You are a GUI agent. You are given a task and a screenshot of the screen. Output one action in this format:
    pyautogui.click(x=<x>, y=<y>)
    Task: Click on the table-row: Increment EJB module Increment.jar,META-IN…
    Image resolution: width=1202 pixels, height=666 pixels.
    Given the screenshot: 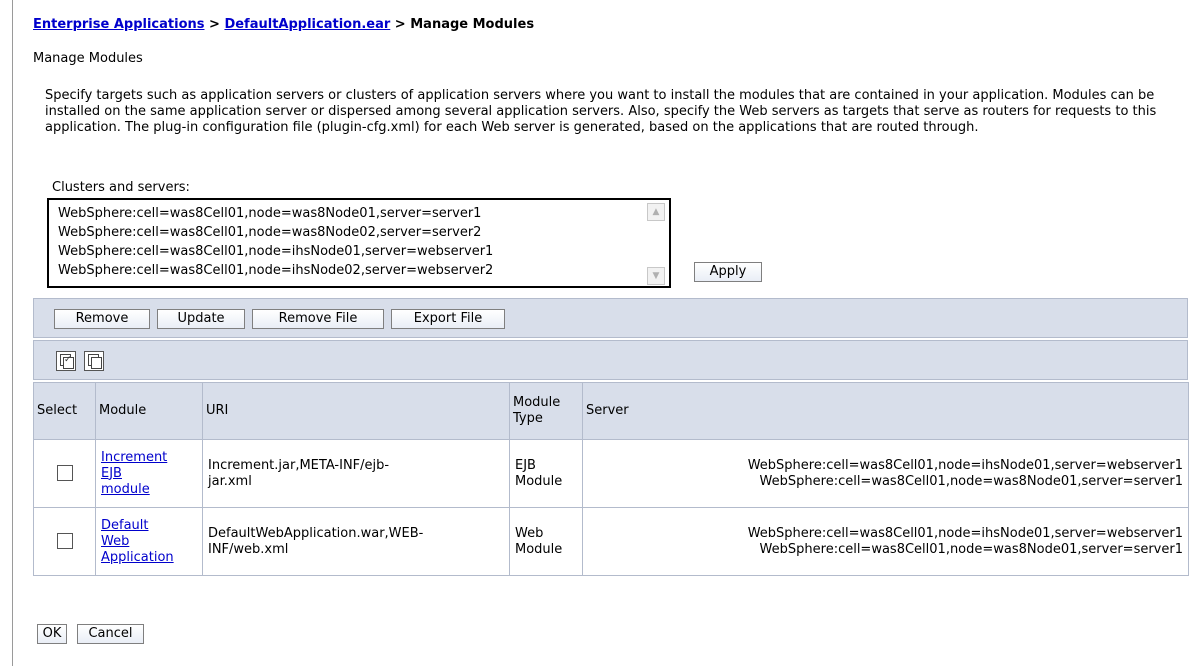 What is the action you would take?
    pyautogui.click(x=611, y=473)
    